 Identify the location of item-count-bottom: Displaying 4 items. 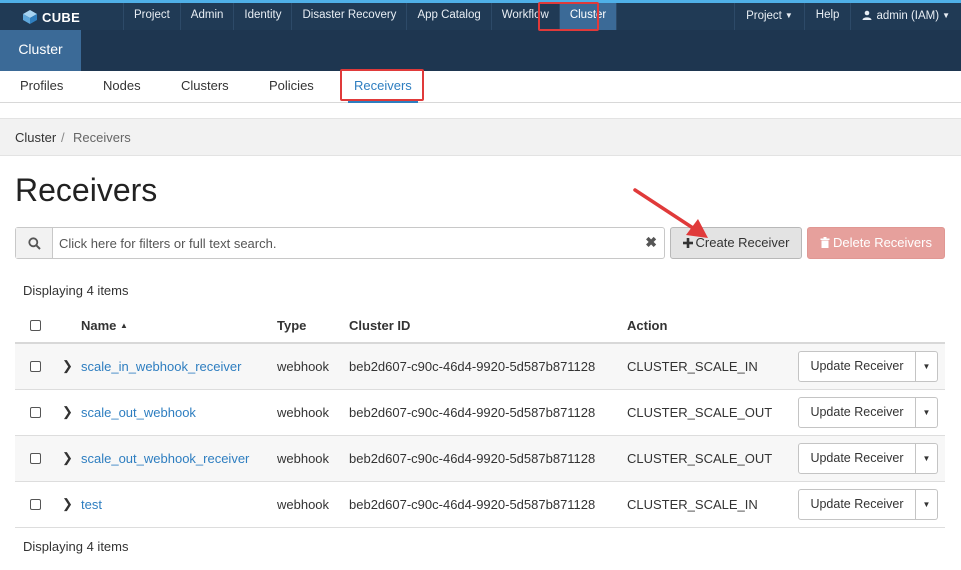
(76, 546).